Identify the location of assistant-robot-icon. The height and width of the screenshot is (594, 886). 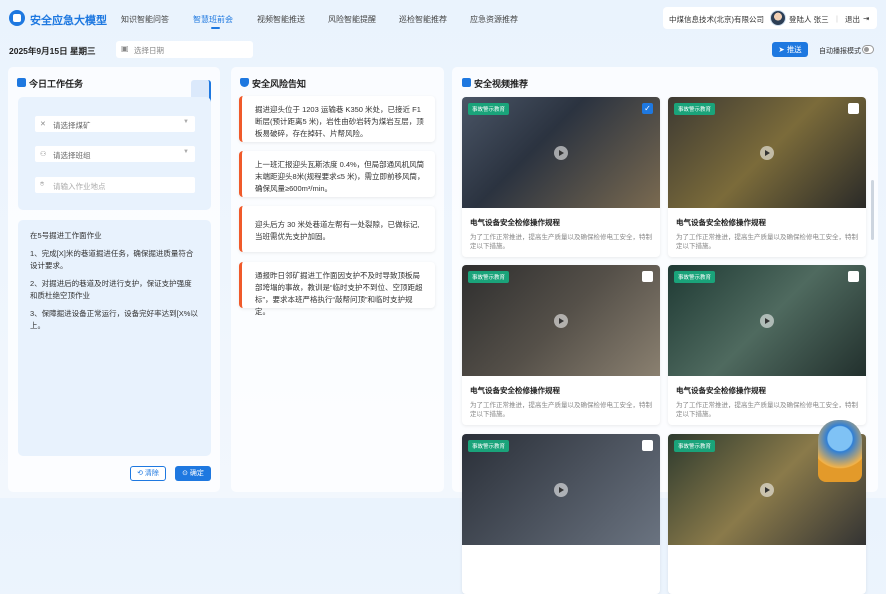
(840, 451).